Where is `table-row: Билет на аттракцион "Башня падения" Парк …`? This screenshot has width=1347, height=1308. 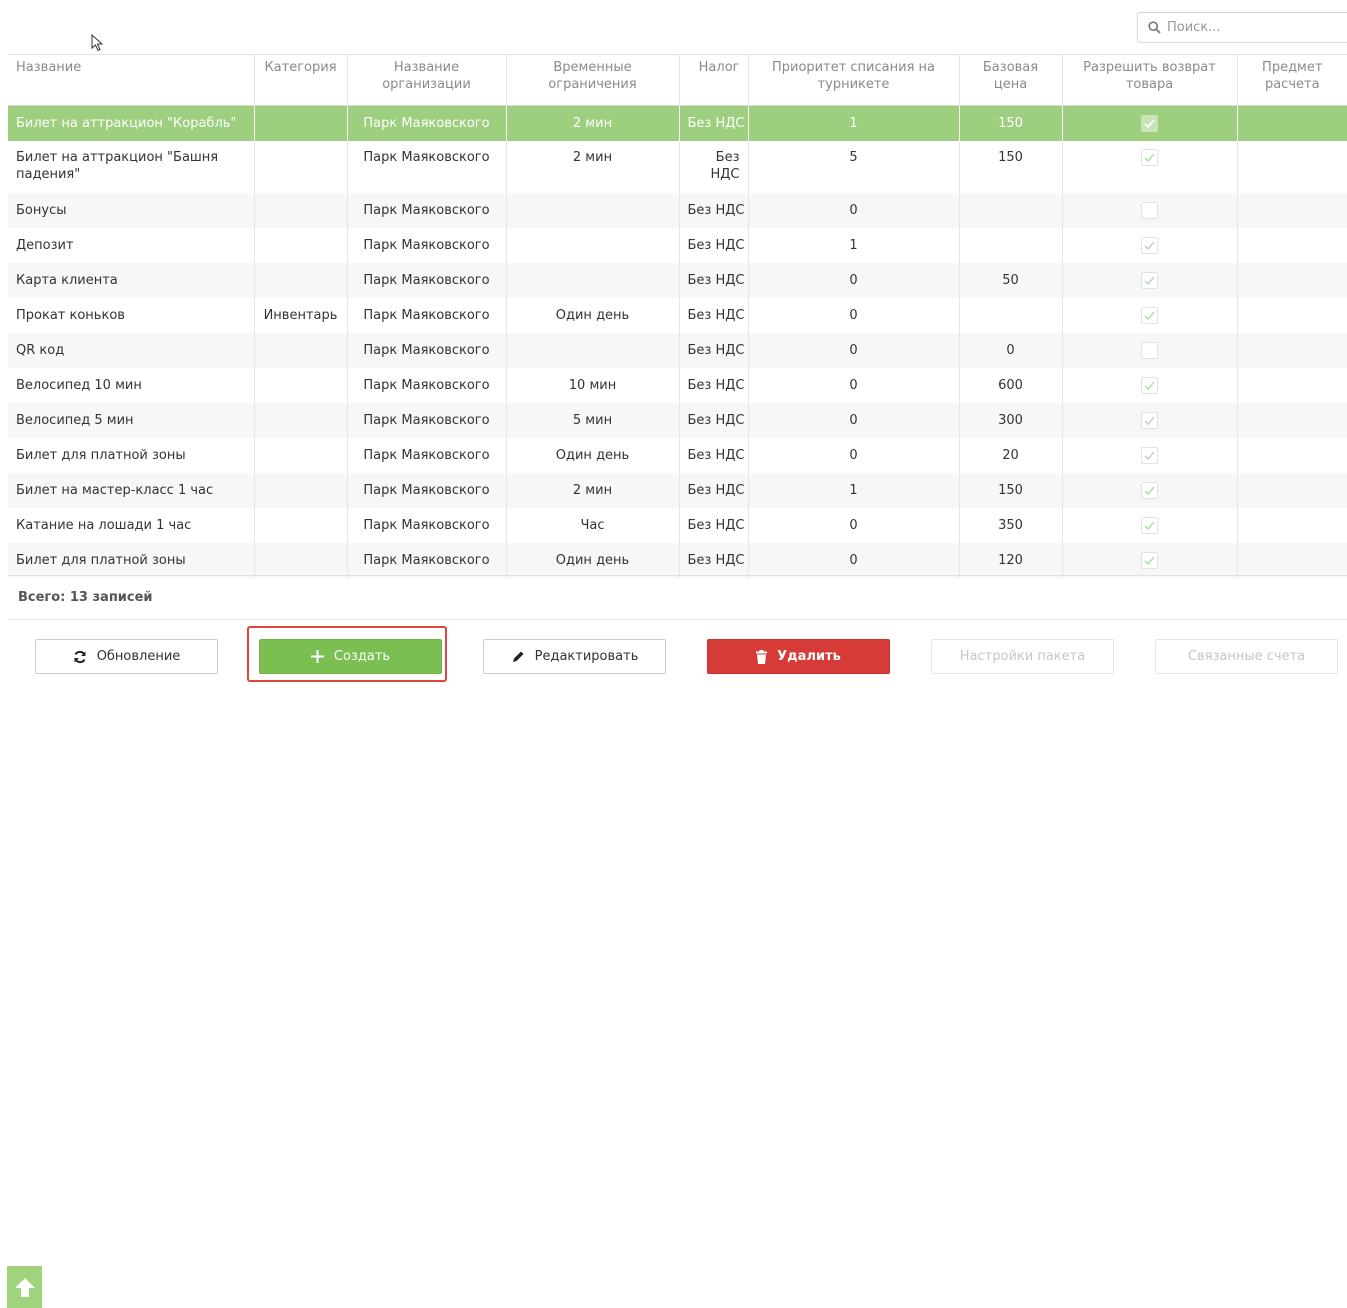
table-row: Билет на аттракцион "Башня падения" Парк … is located at coordinates (677, 166).